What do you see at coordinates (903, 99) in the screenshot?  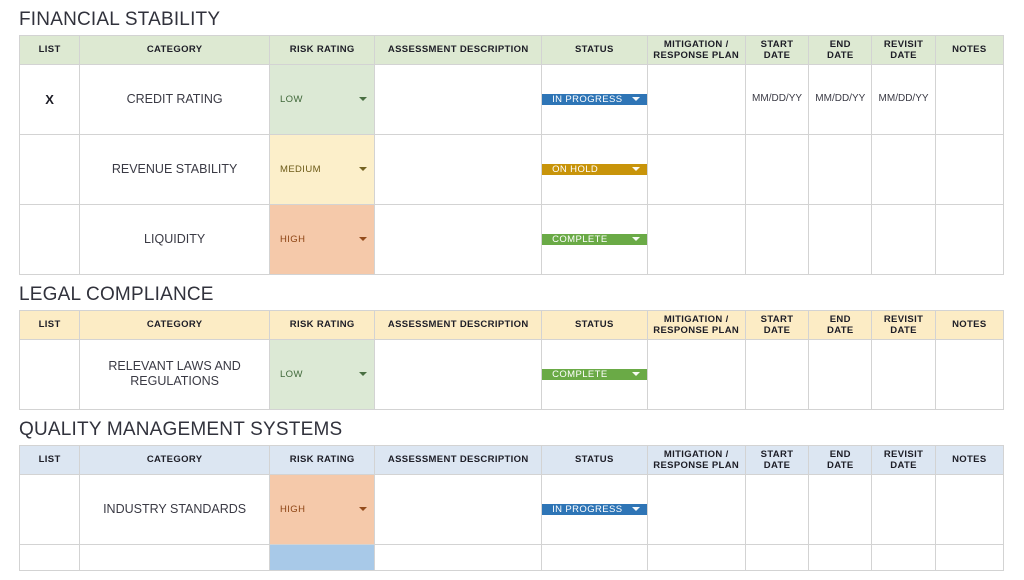 I see `cell-revisit-date: MM/DD/YY` at bounding box center [903, 99].